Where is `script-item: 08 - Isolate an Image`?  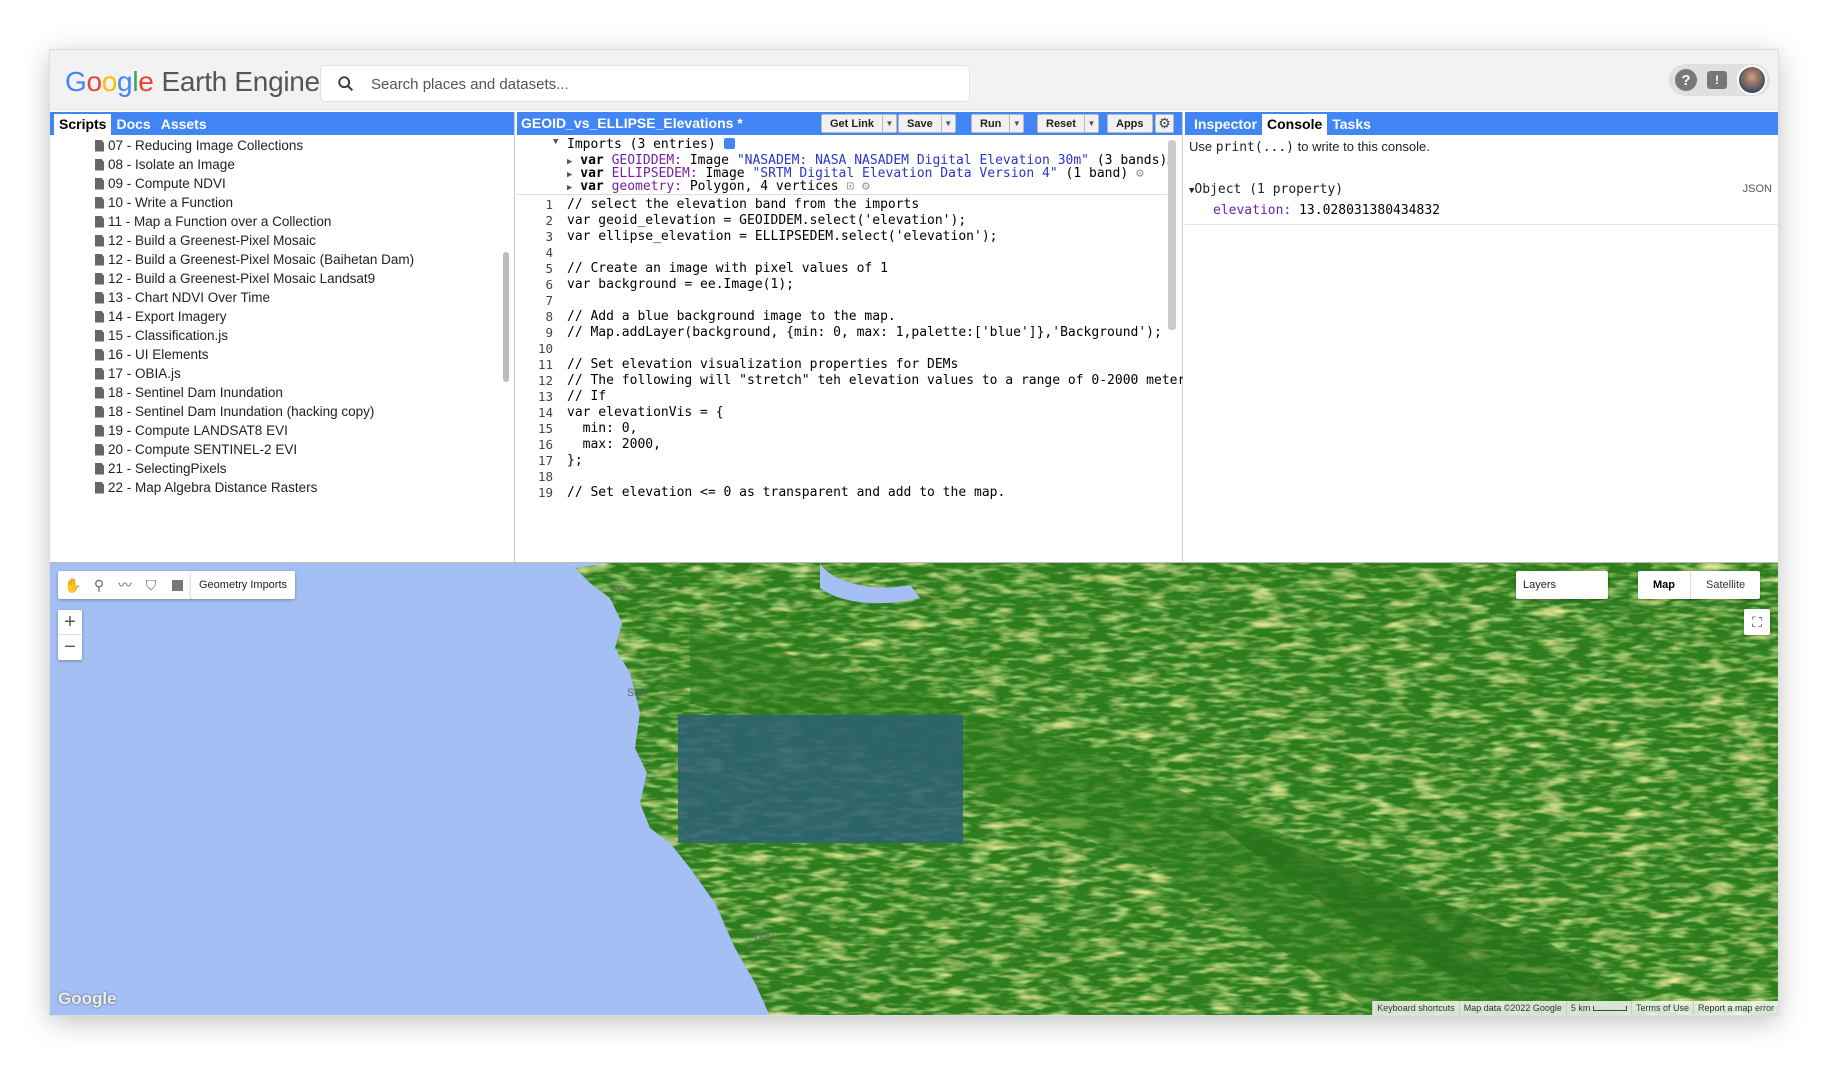 script-item: 08 - Isolate an Image is located at coordinates (165, 164).